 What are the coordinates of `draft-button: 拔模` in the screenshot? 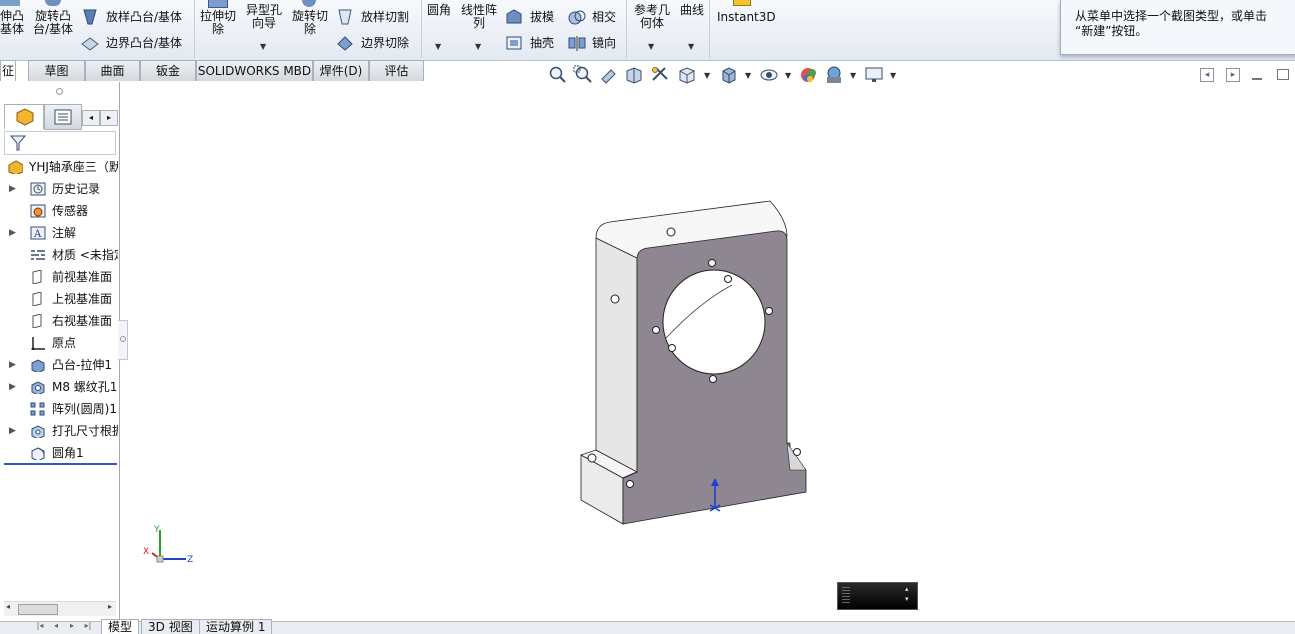 It's located at (542, 17).